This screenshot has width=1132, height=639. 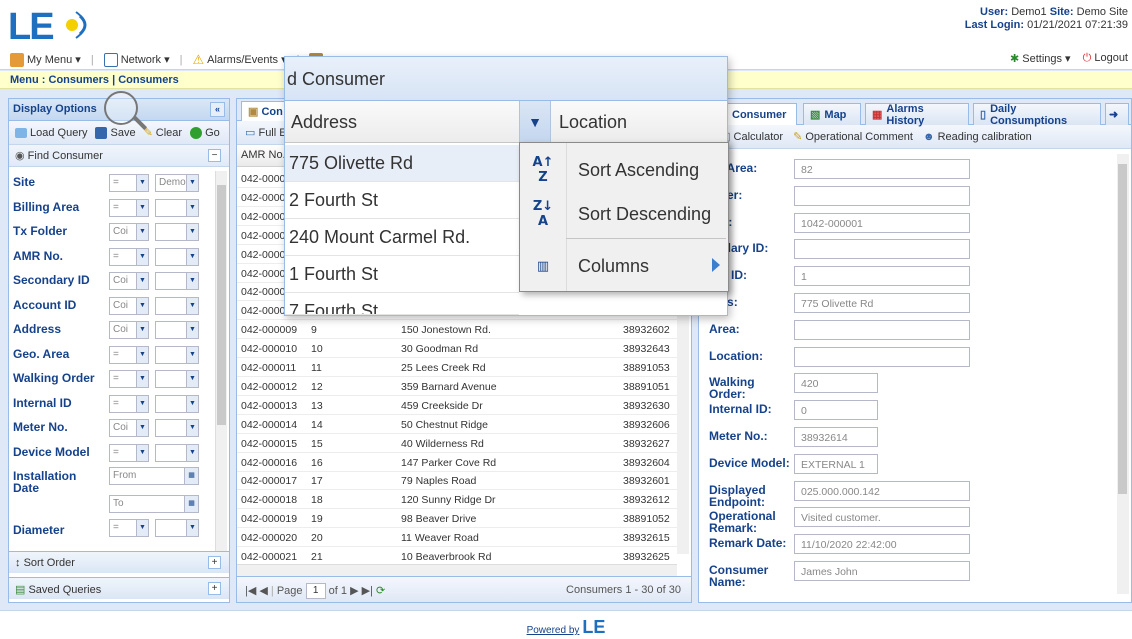 I want to click on settings-menu: ✱ Settings ▾, so click(x=1040, y=58).